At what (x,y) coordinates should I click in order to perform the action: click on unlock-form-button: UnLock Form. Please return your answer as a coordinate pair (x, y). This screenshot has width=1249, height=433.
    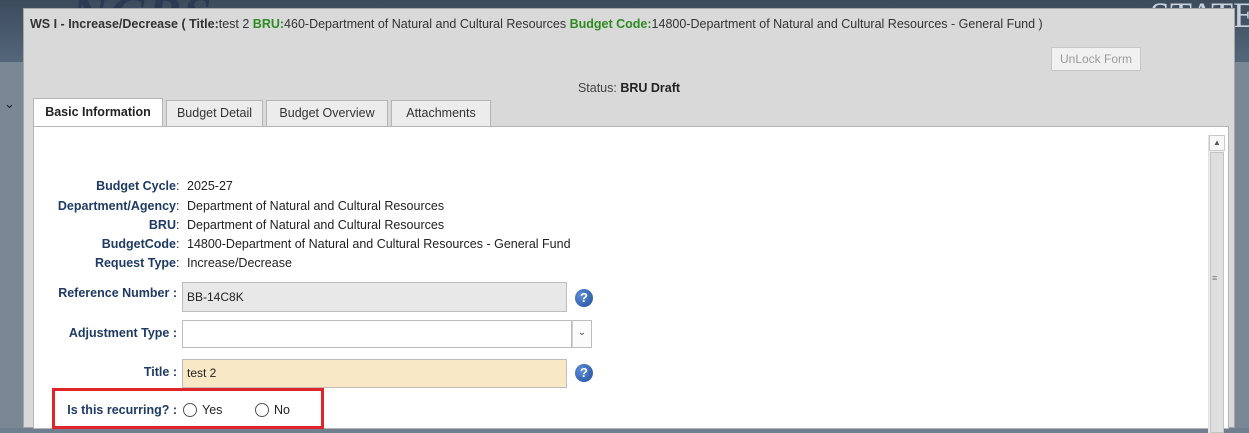
    Looking at the image, I should click on (1096, 59).